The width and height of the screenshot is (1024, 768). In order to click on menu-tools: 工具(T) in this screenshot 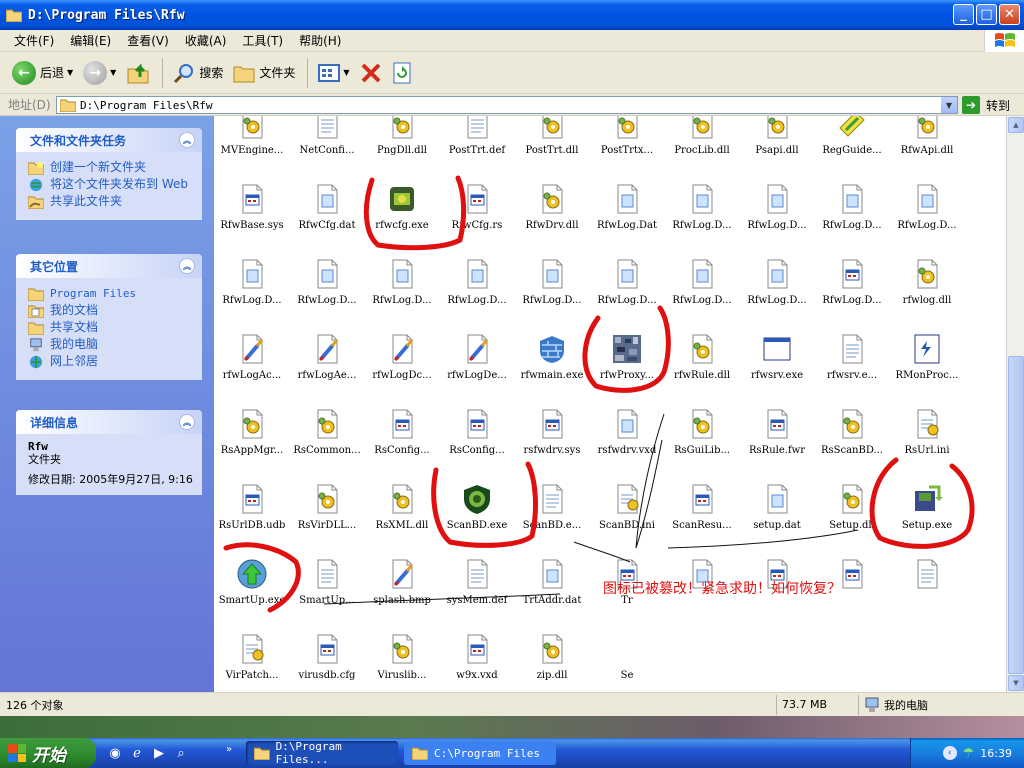, I will do `click(262, 40)`.